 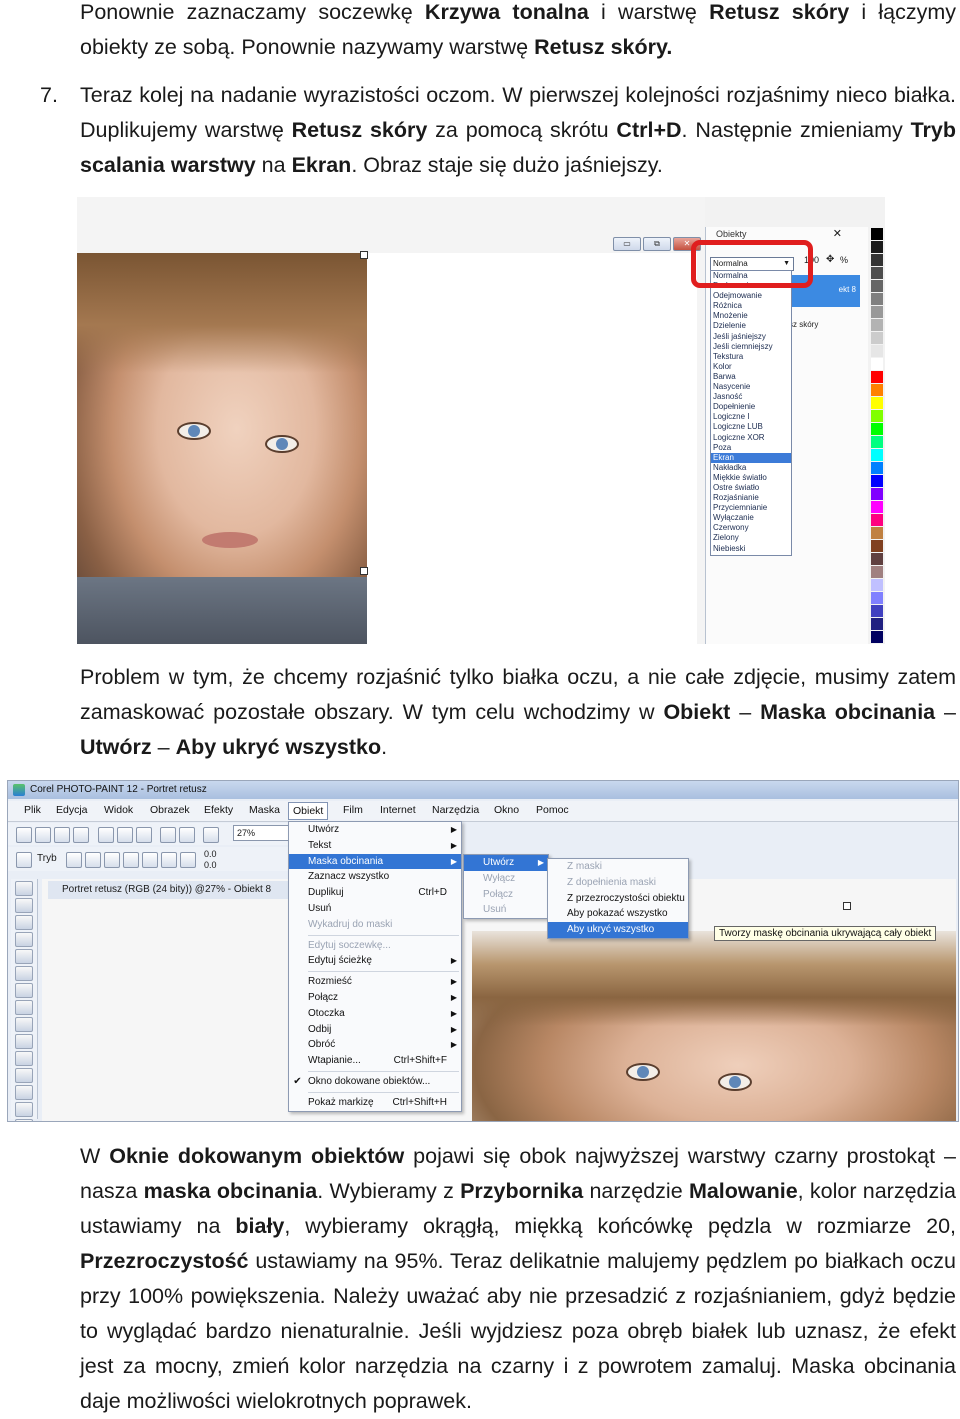 What do you see at coordinates (112, 860) in the screenshot?
I see `distort-icon` at bounding box center [112, 860].